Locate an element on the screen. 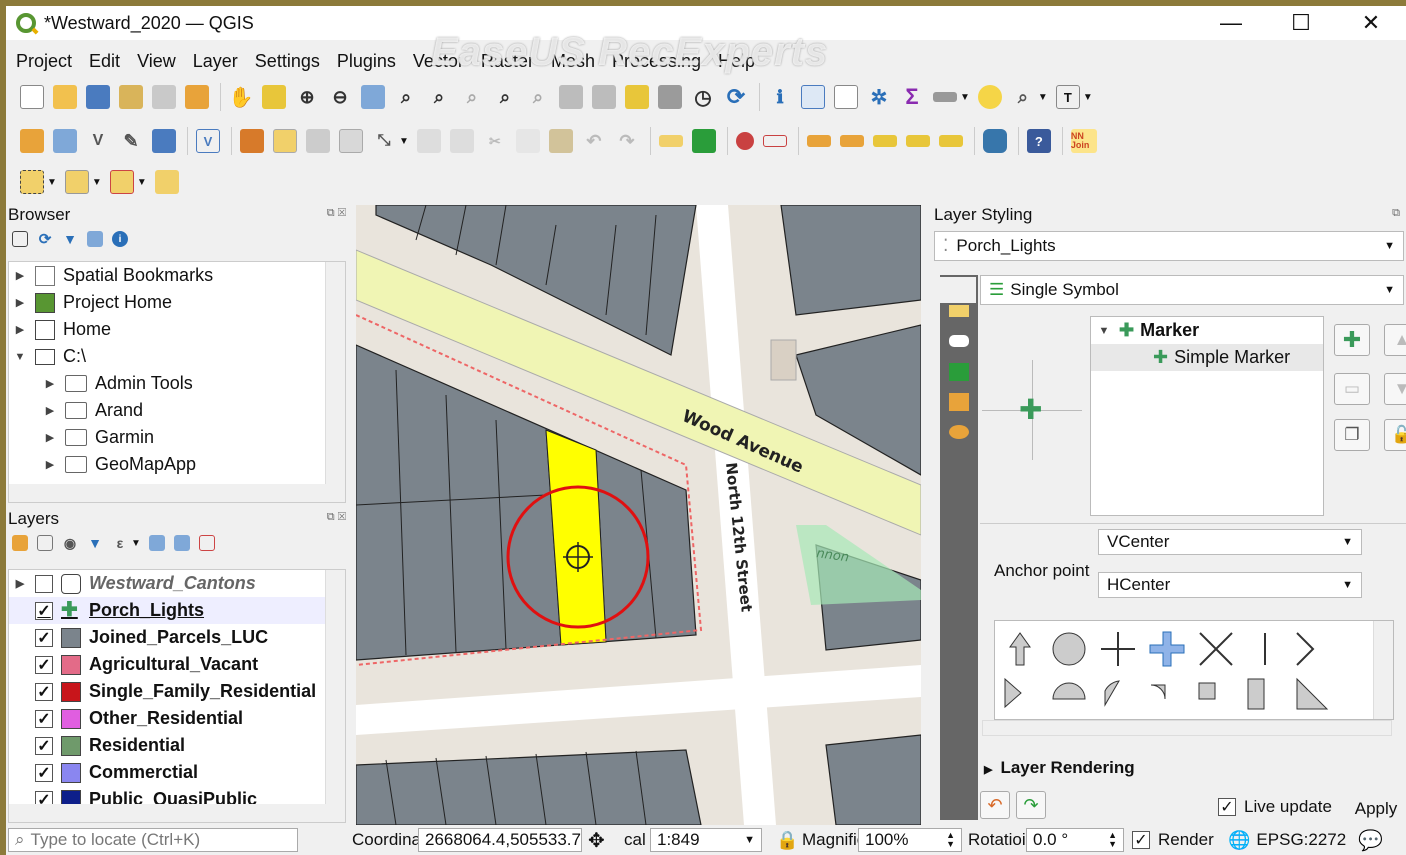 The image size is (1406, 855). browser-item: ▼ C:\ is located at coordinates (177, 356).